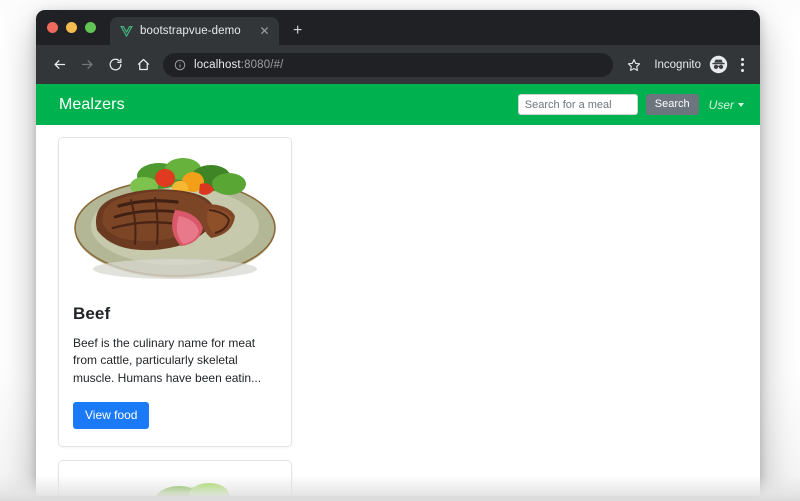  I want to click on browser-tab-strip: bootstrapvue-demo ✕ +, so click(398, 27).